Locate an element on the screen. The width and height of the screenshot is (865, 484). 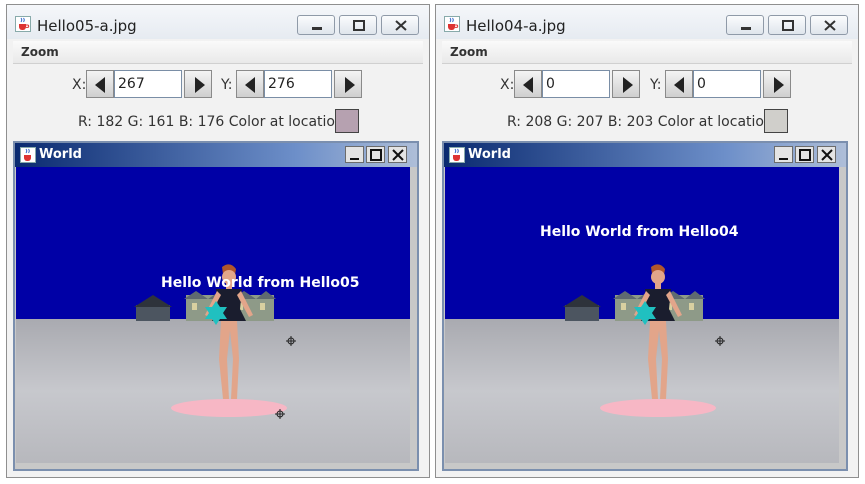
window-title: Hello04-a.jpg is located at coordinates (516, 26).